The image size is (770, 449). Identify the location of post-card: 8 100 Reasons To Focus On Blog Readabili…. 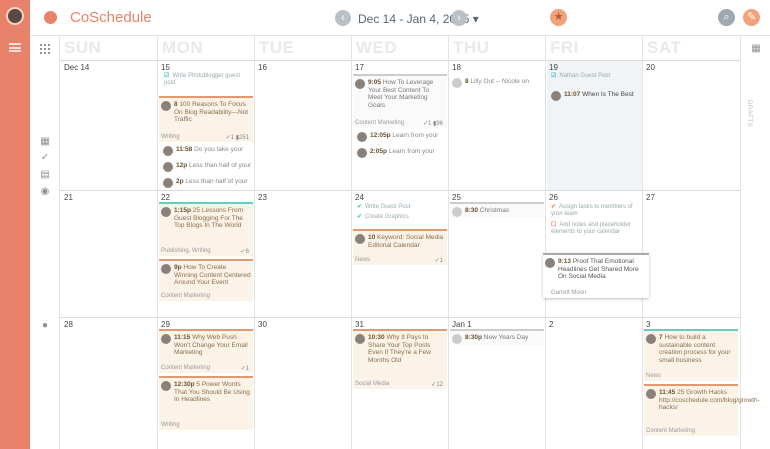
(206, 119).